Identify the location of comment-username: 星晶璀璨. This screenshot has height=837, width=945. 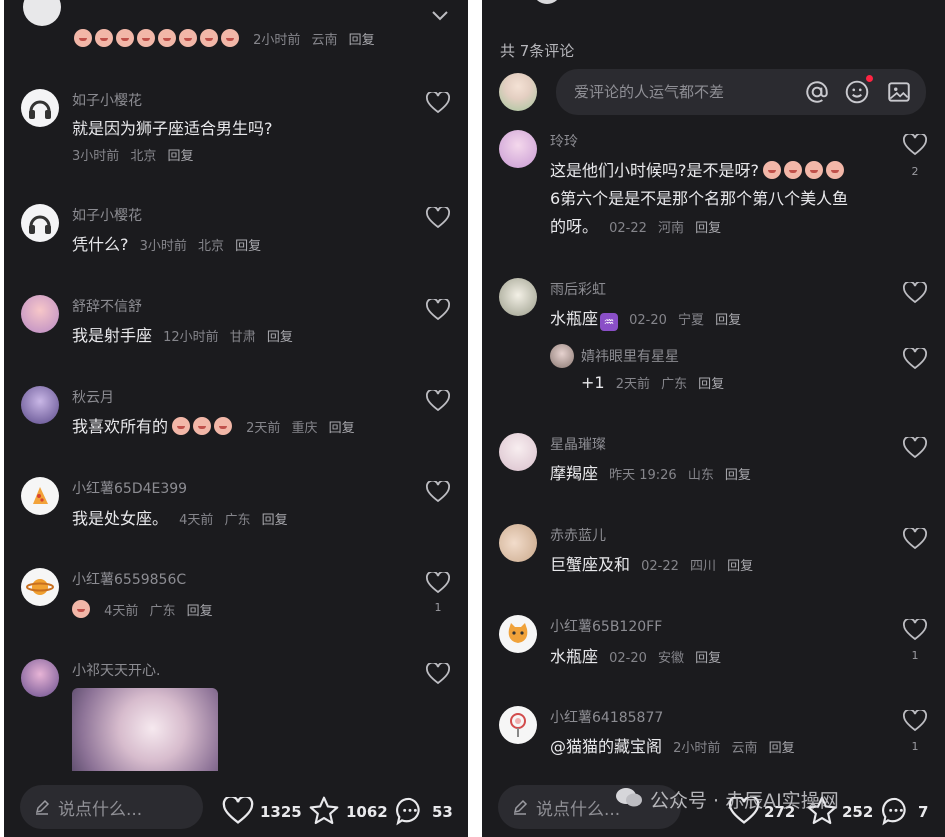
(578, 444).